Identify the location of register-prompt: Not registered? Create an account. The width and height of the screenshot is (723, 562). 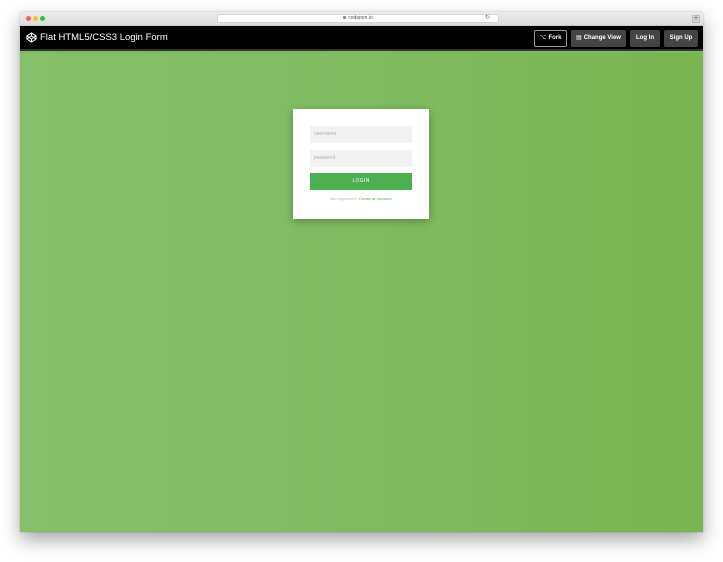
(361, 198).